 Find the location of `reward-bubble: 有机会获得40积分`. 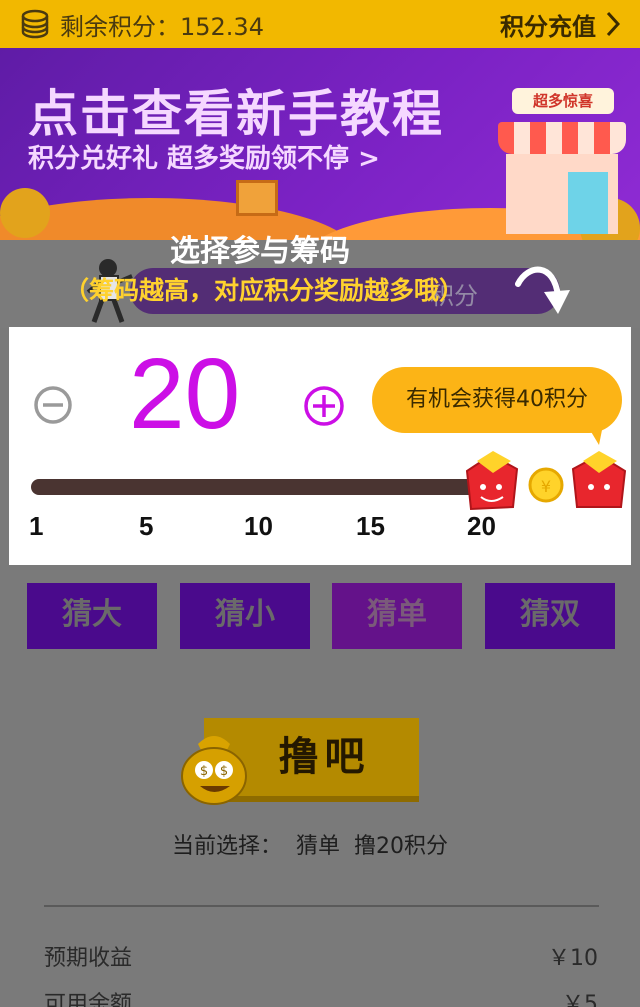

reward-bubble: 有机会获得40积分 is located at coordinates (497, 400).